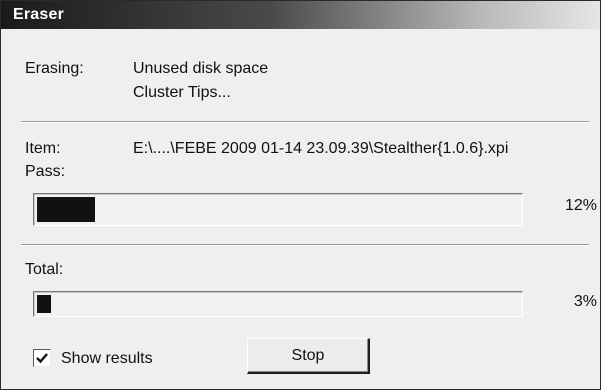  What do you see at coordinates (45, 171) in the screenshot?
I see `pass-label: Pass:` at bounding box center [45, 171].